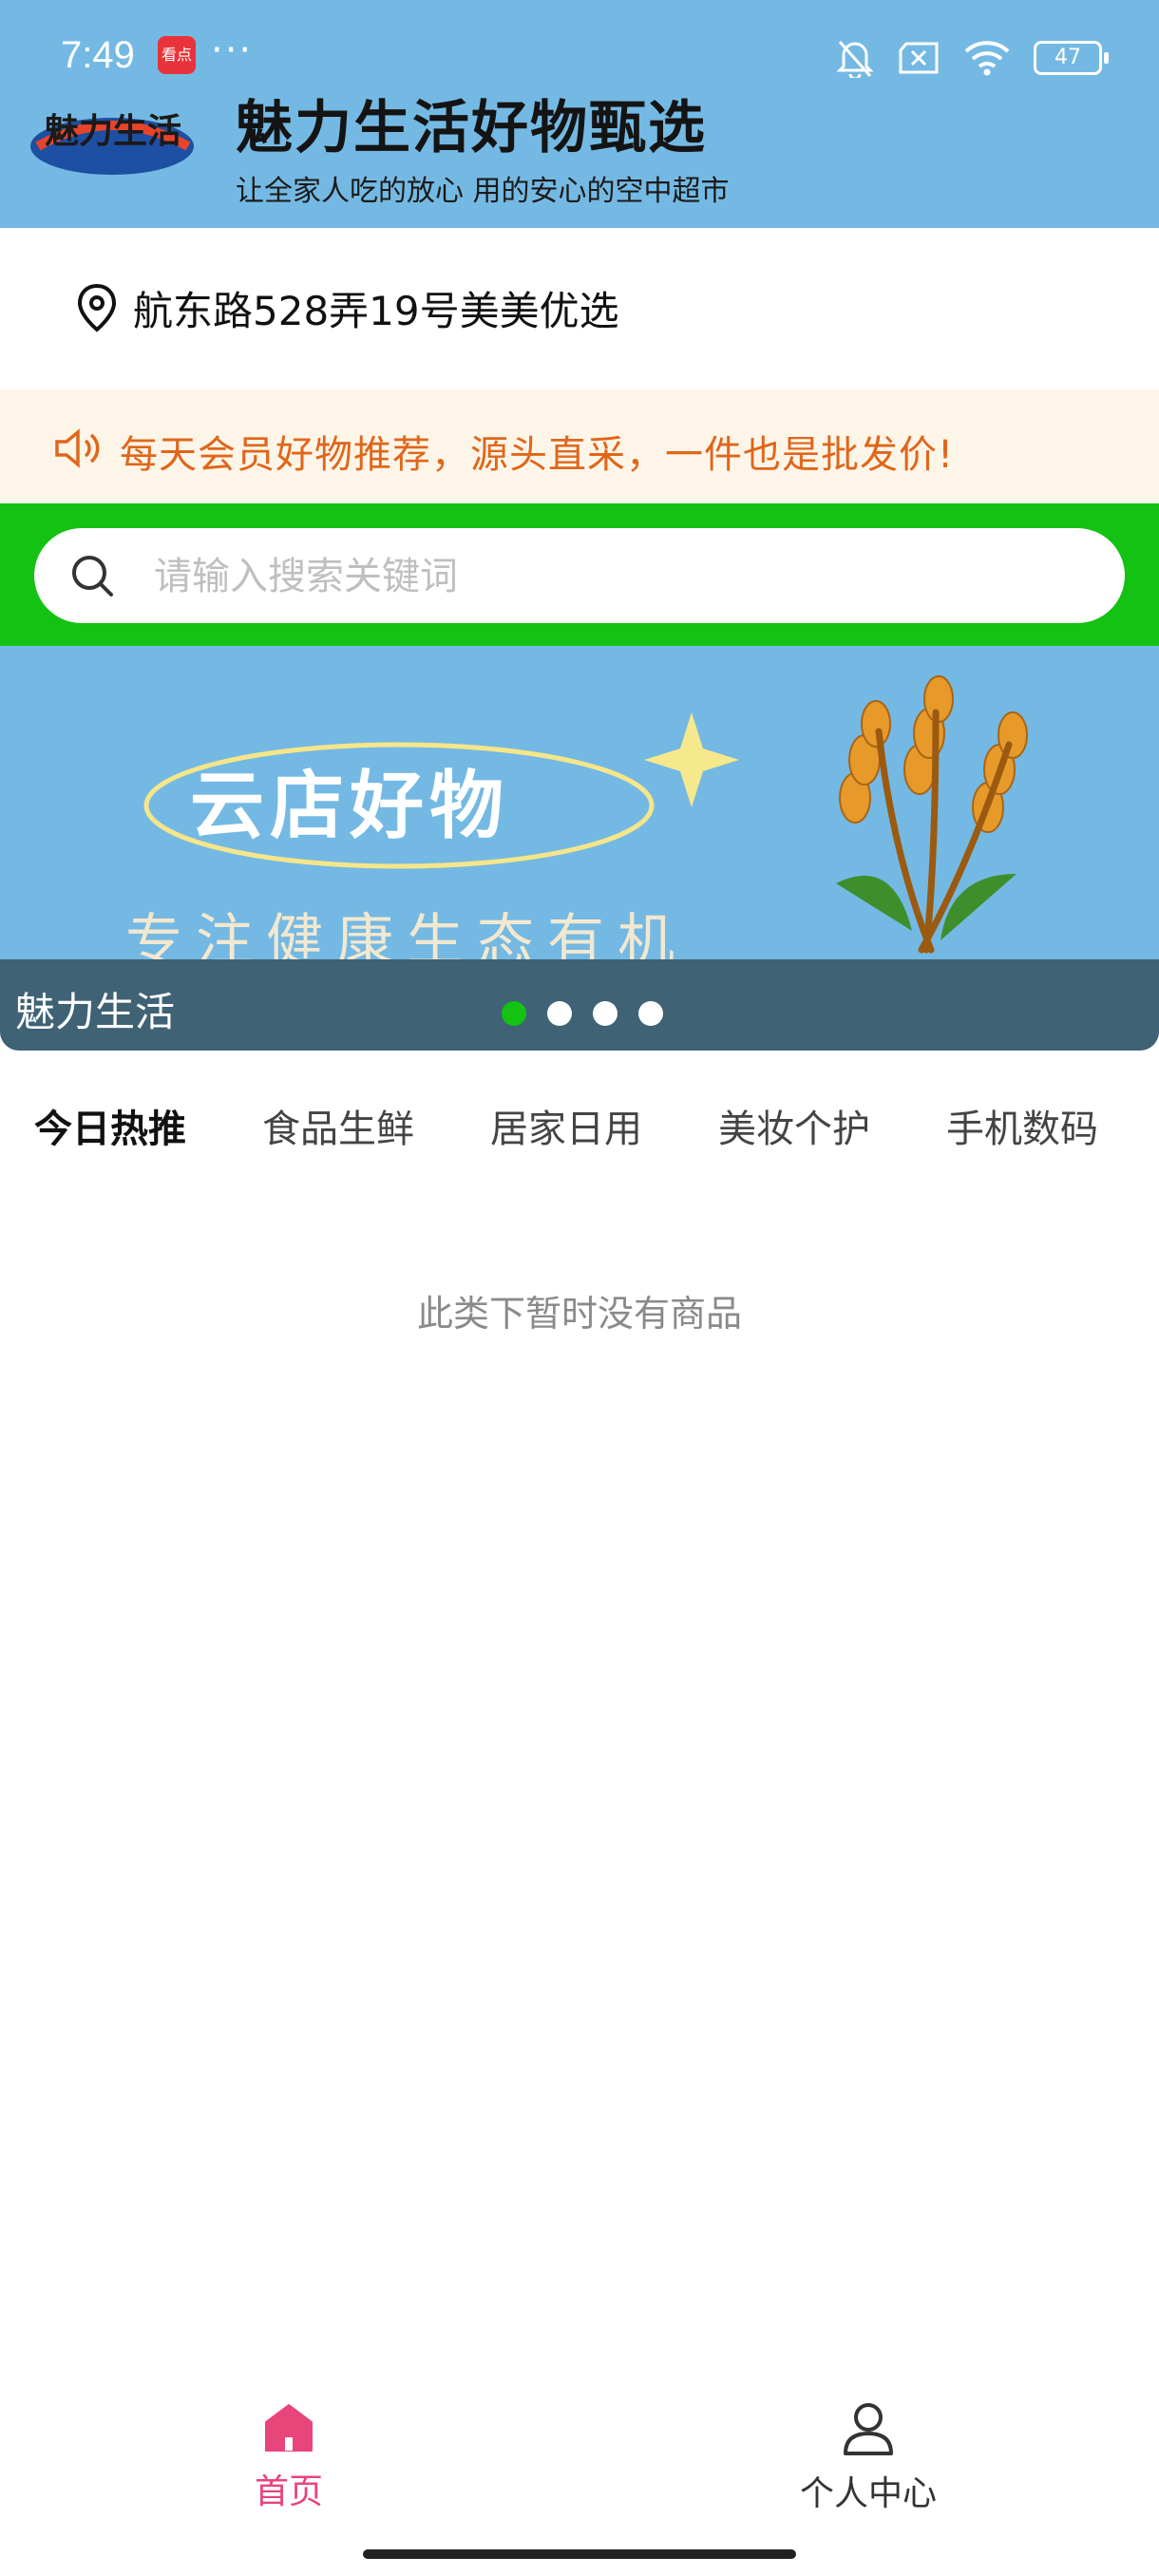 The width and height of the screenshot is (1159, 2576). Describe the element at coordinates (537, 455) in the screenshot. I see `notice-text: 每天会员好物推荐，源头直采，一件也是批发价!` at that location.